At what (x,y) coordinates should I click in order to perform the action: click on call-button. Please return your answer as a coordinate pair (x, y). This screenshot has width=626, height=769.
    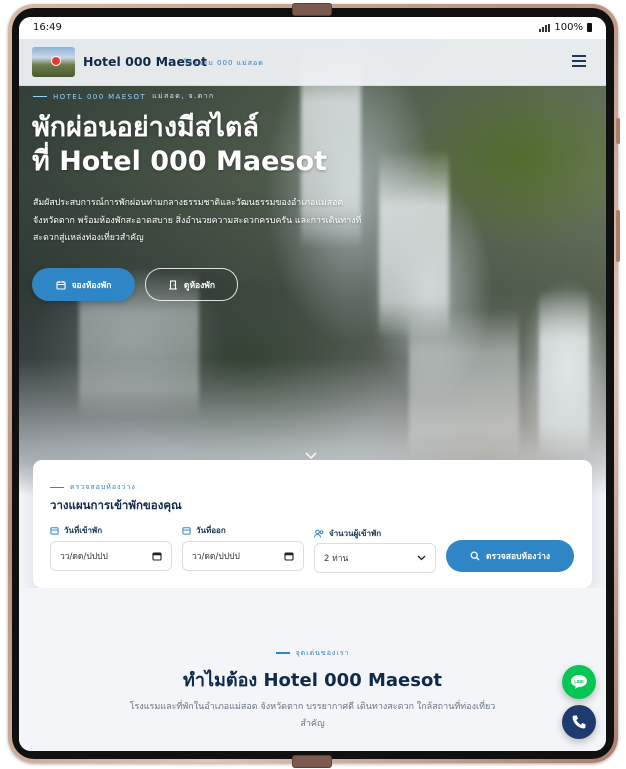
    Looking at the image, I should click on (579, 722).